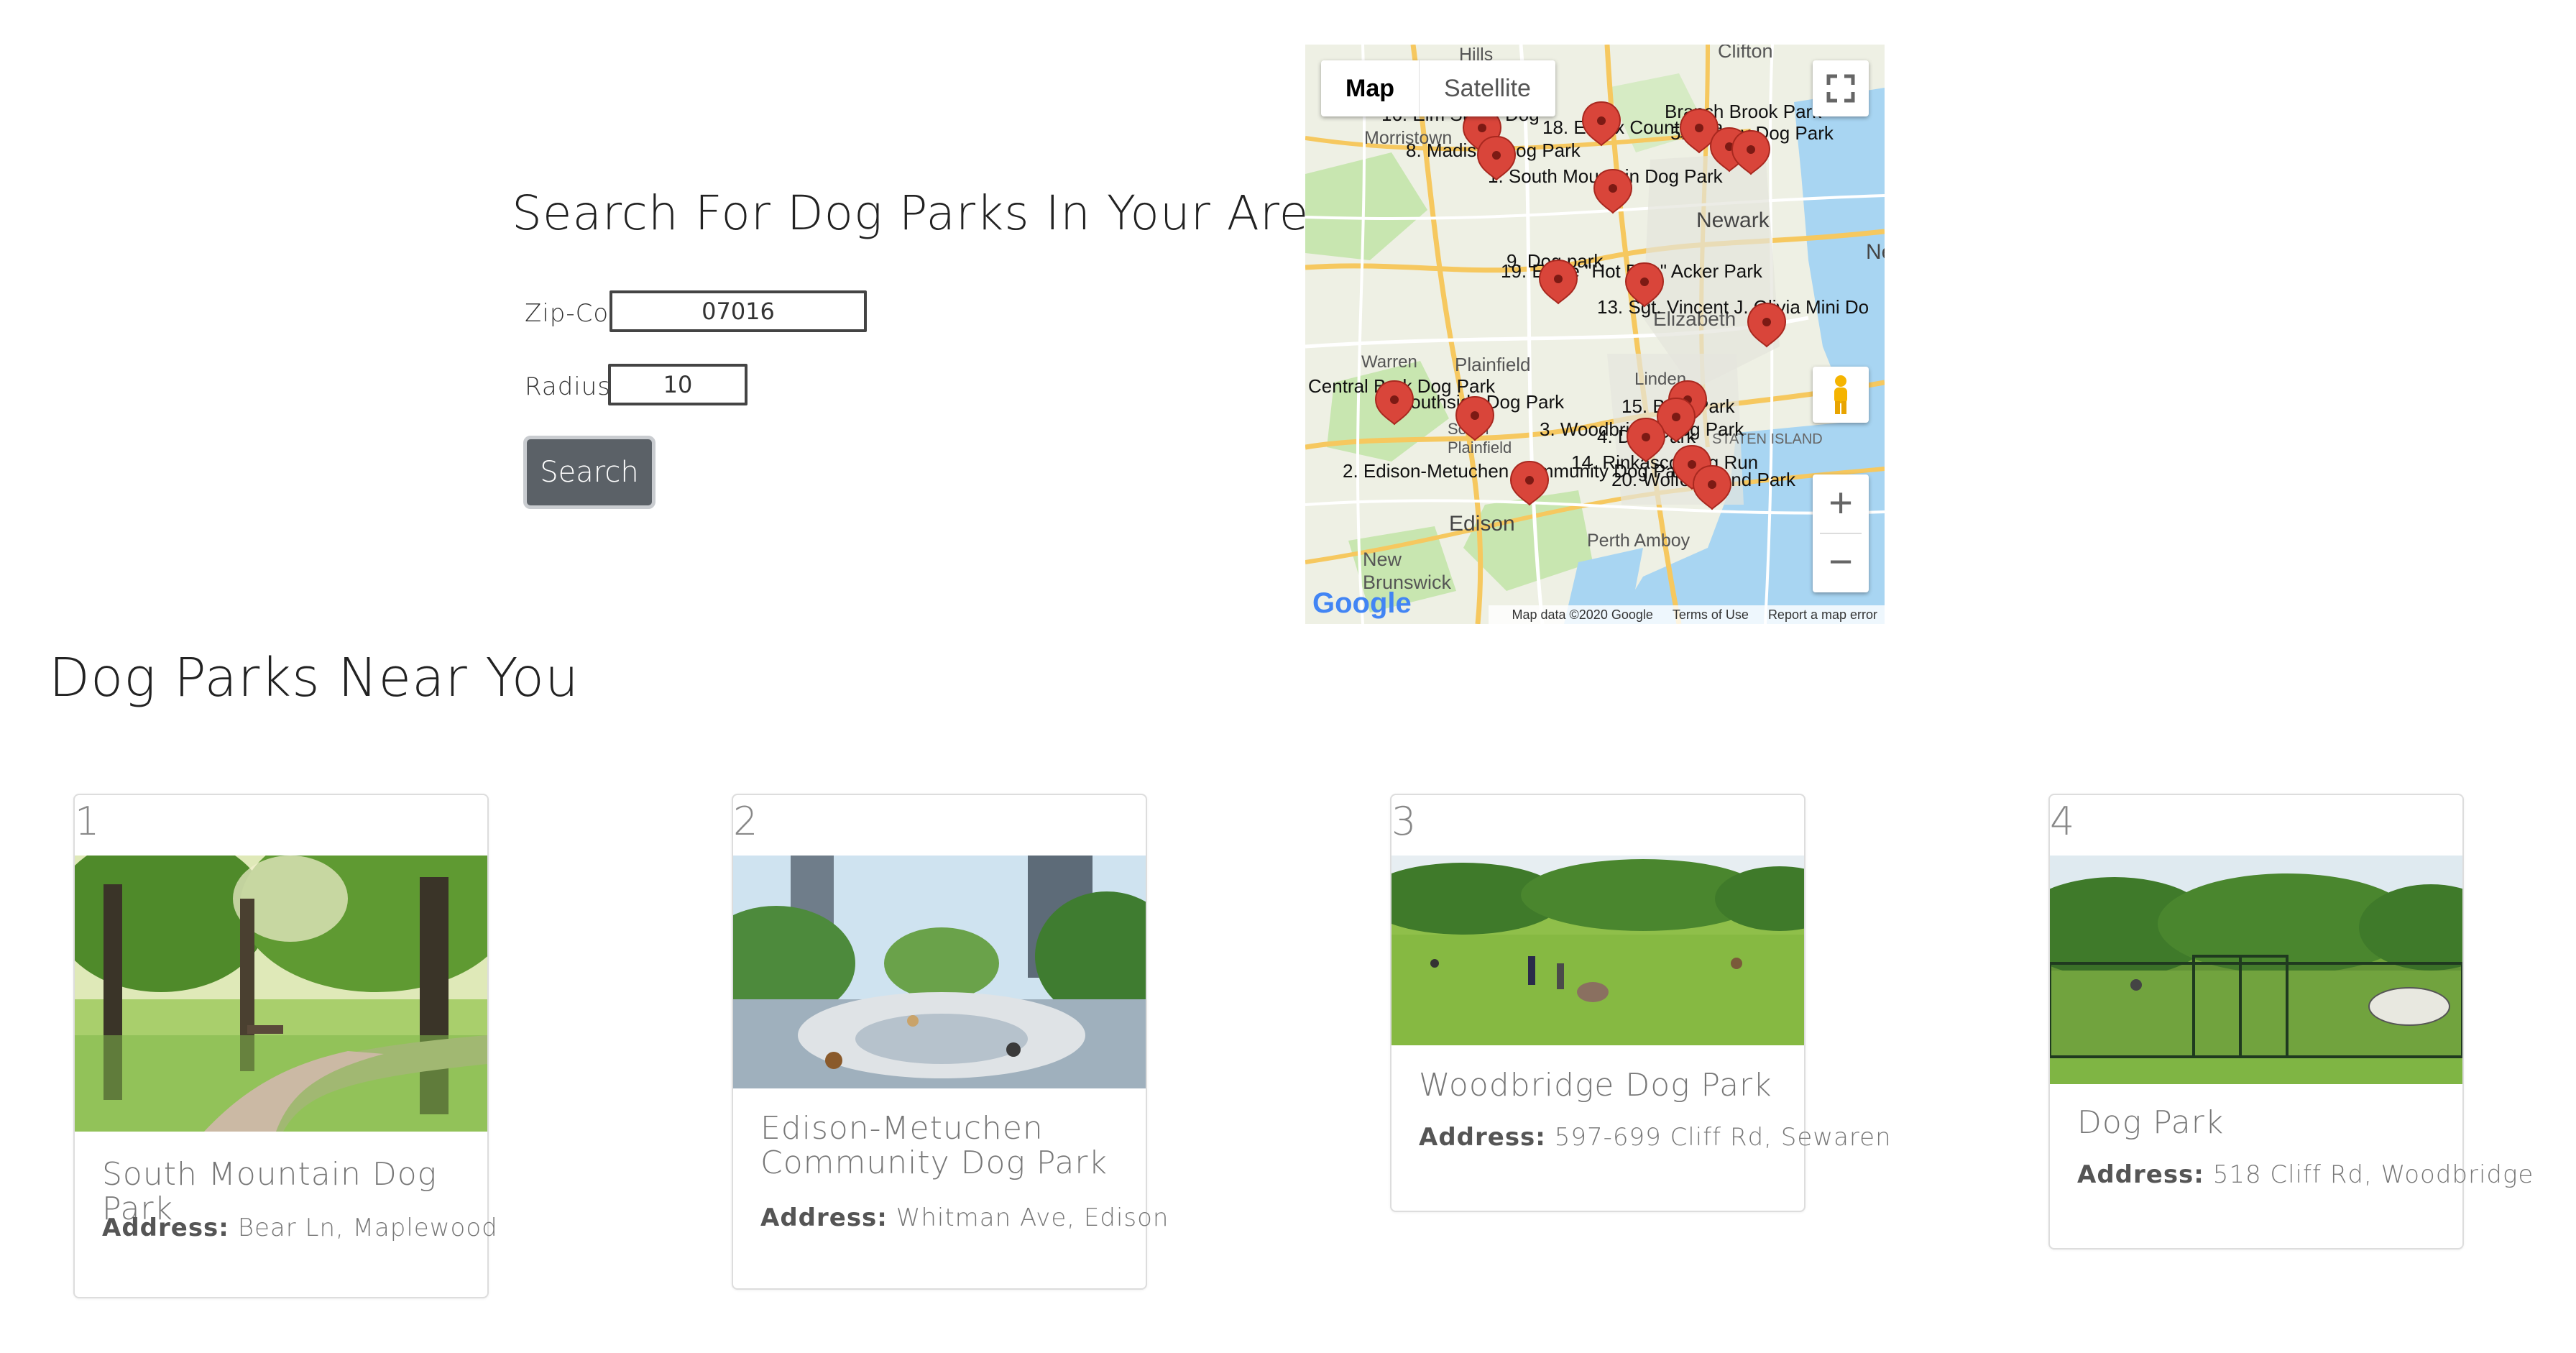 The height and width of the screenshot is (1353, 2576). Describe the element at coordinates (1841, 503) in the screenshot. I see `zoom-in-button: +` at that location.